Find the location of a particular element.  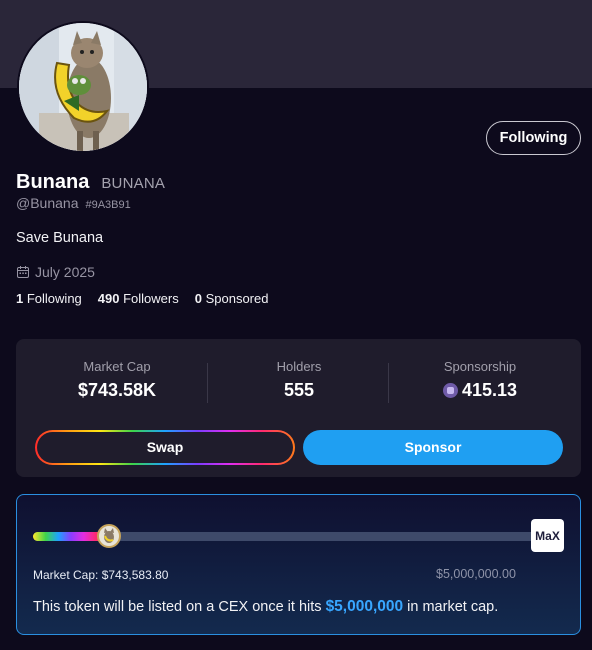

max-exchange-logo: MaX is located at coordinates (547, 535).